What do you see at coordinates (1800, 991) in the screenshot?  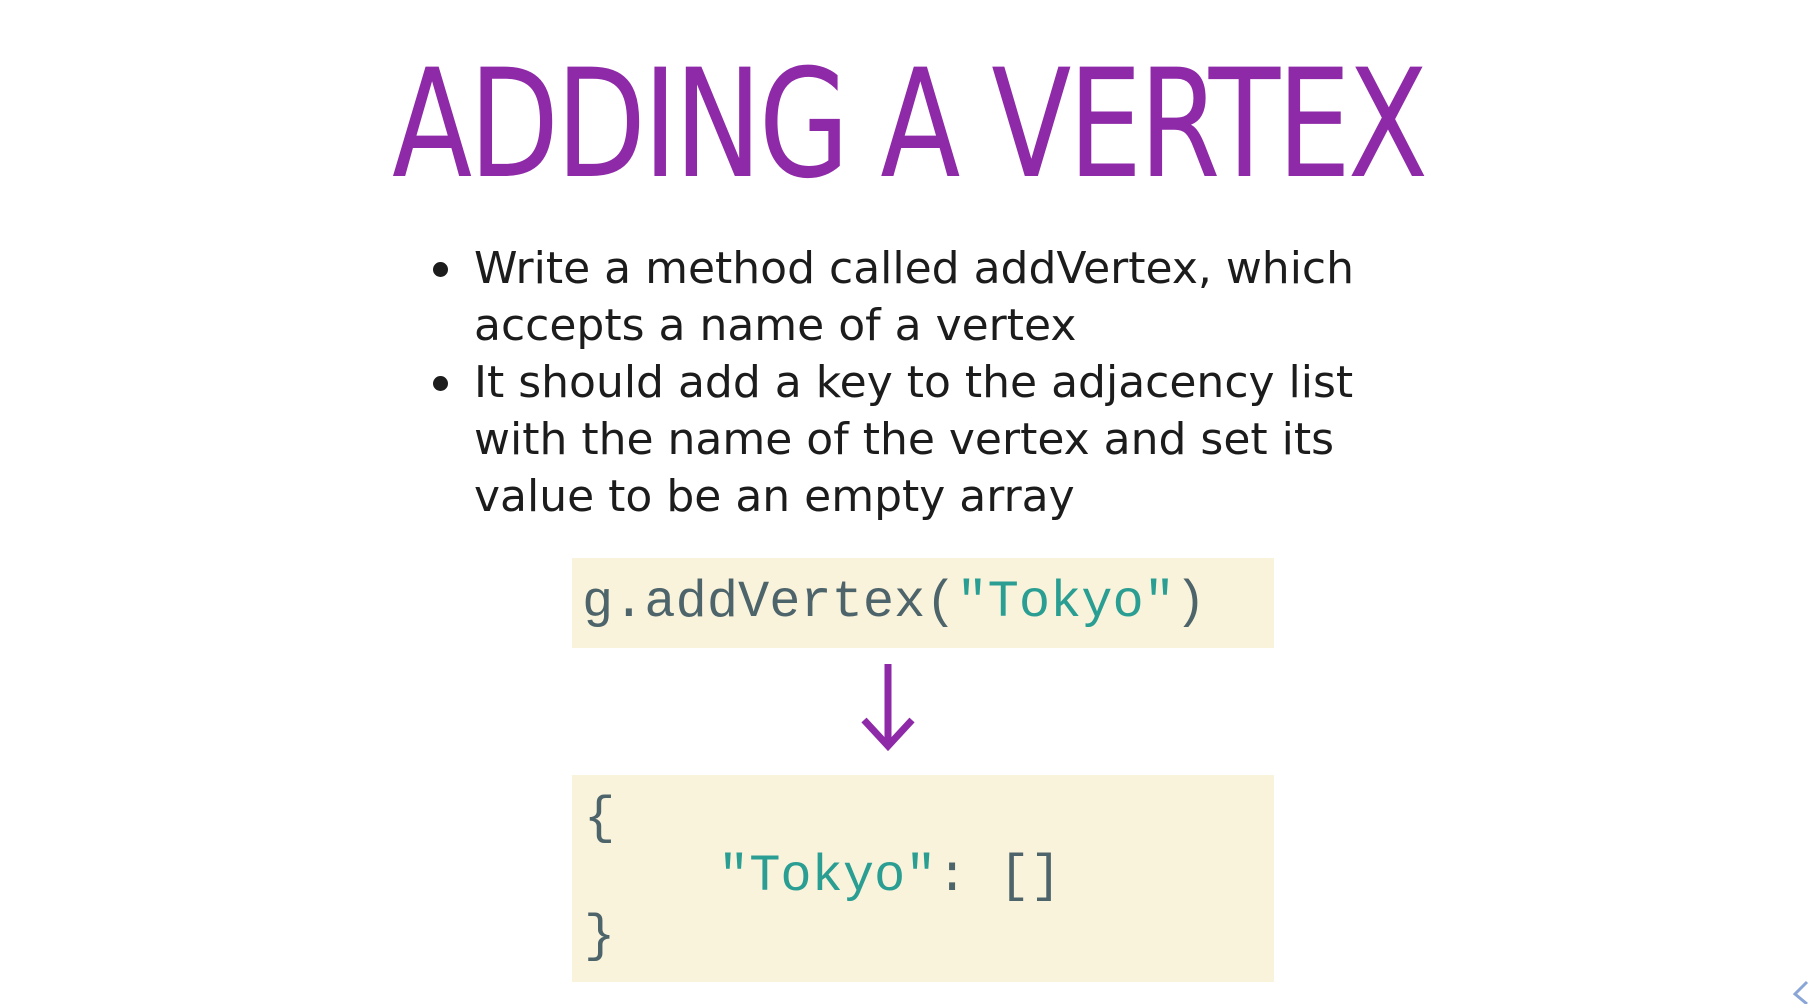 I see `chevron-left-icon` at bounding box center [1800, 991].